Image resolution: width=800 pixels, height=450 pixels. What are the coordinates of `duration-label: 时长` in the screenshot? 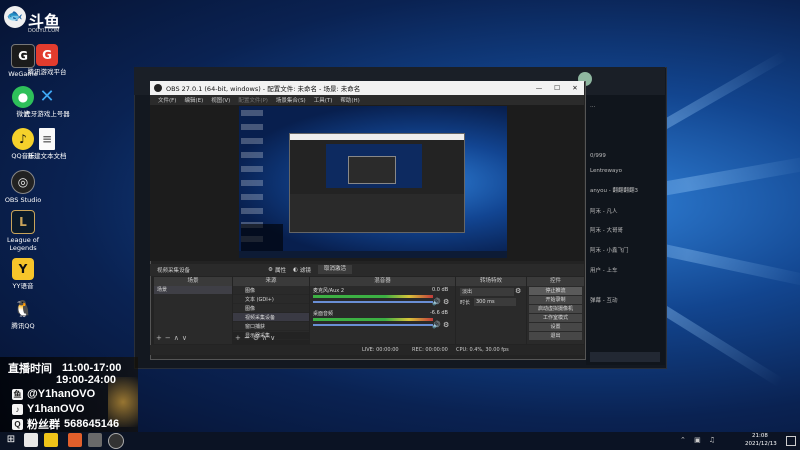 It's located at (465, 303).